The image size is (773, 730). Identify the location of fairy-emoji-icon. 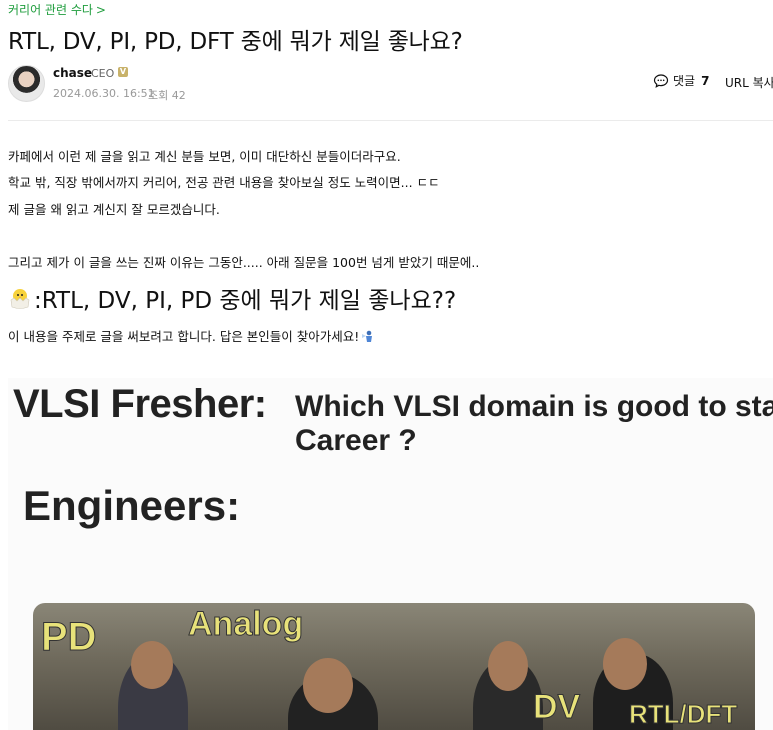
(367, 336).